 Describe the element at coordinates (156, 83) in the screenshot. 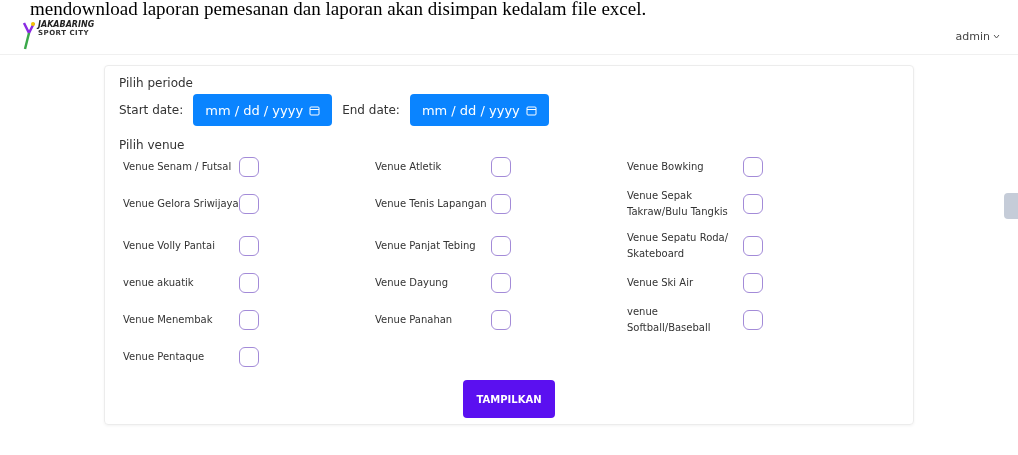

I see `section-title: Pilih periode` at that location.